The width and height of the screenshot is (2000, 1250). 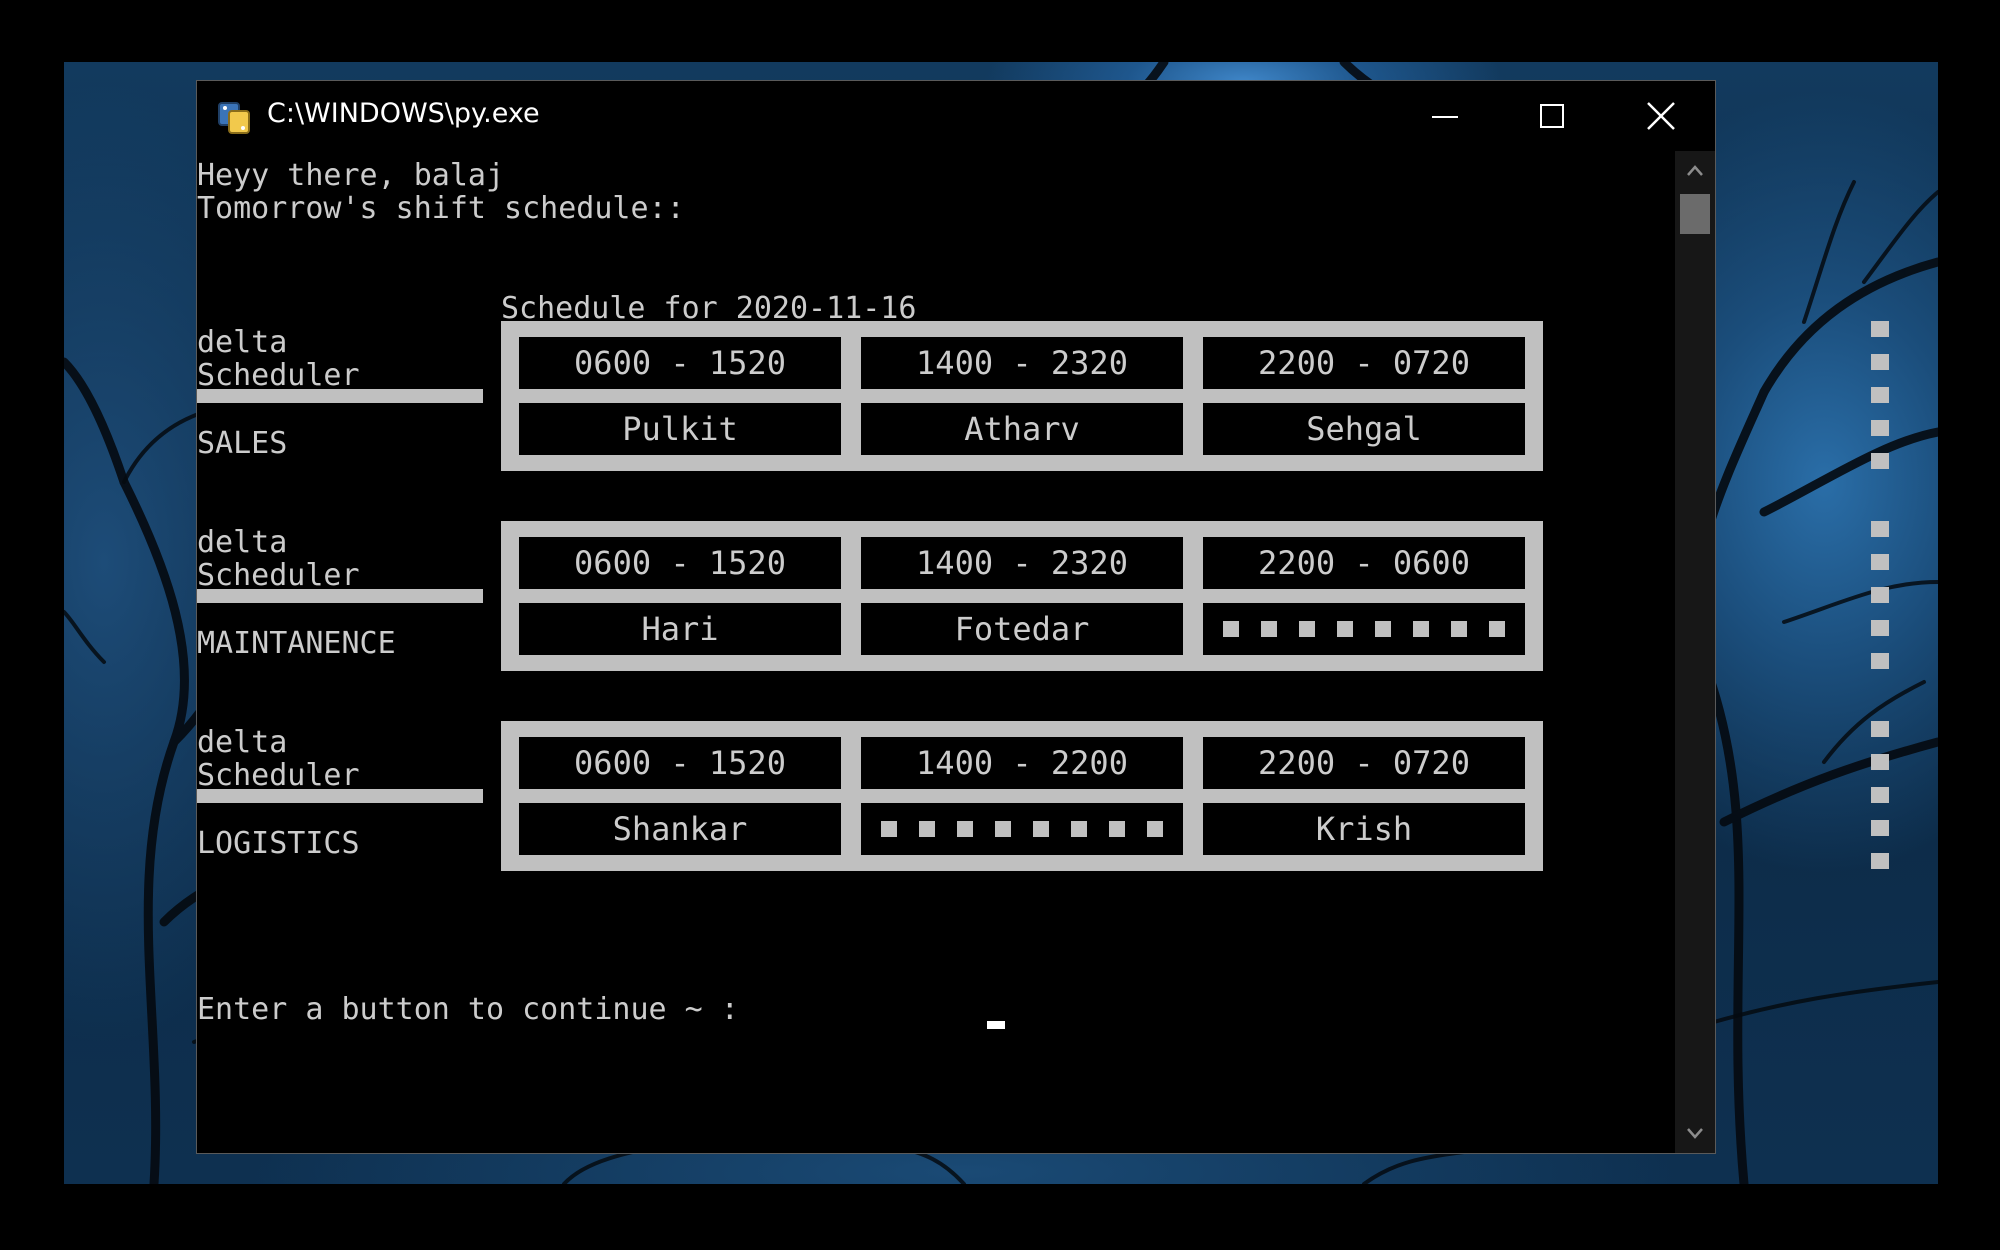 I want to click on department-name: MAINTANENCE, so click(x=296, y=643).